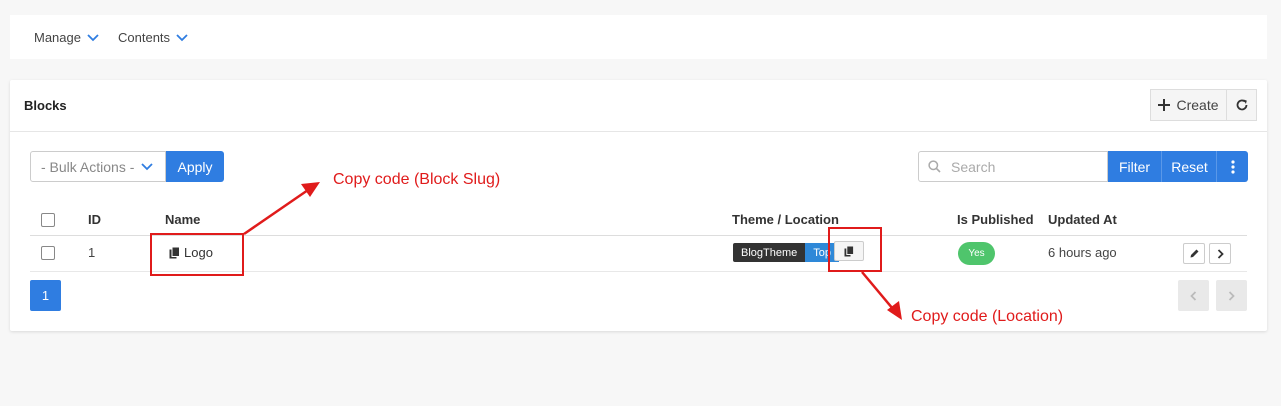 Image resolution: width=1281 pixels, height=406 pixels. What do you see at coordinates (877, 290) in the screenshot?
I see `arrow-line-location` at bounding box center [877, 290].